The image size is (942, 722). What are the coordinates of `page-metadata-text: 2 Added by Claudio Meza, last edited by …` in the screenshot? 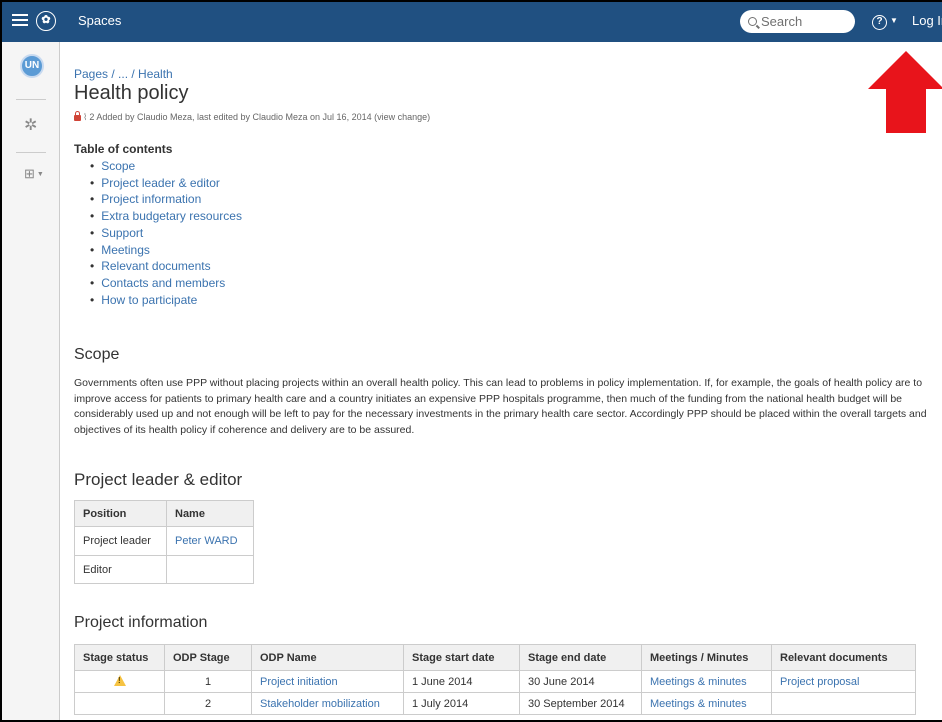 It's located at (260, 117).